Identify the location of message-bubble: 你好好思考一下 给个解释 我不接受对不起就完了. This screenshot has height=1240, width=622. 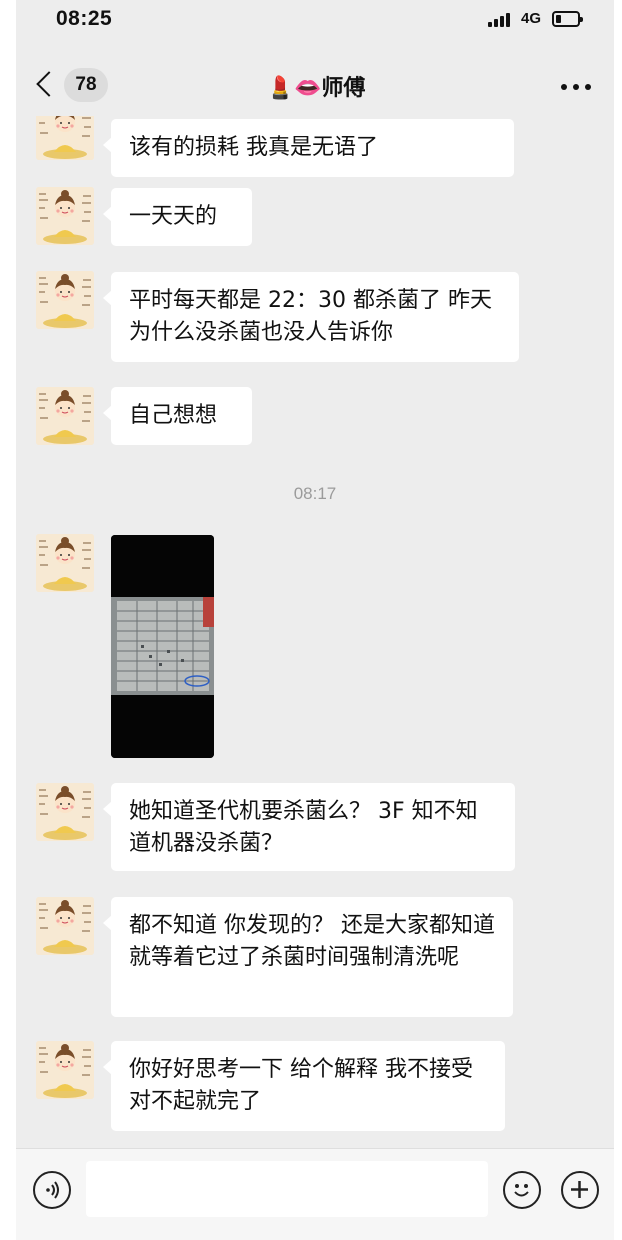
(304, 1086).